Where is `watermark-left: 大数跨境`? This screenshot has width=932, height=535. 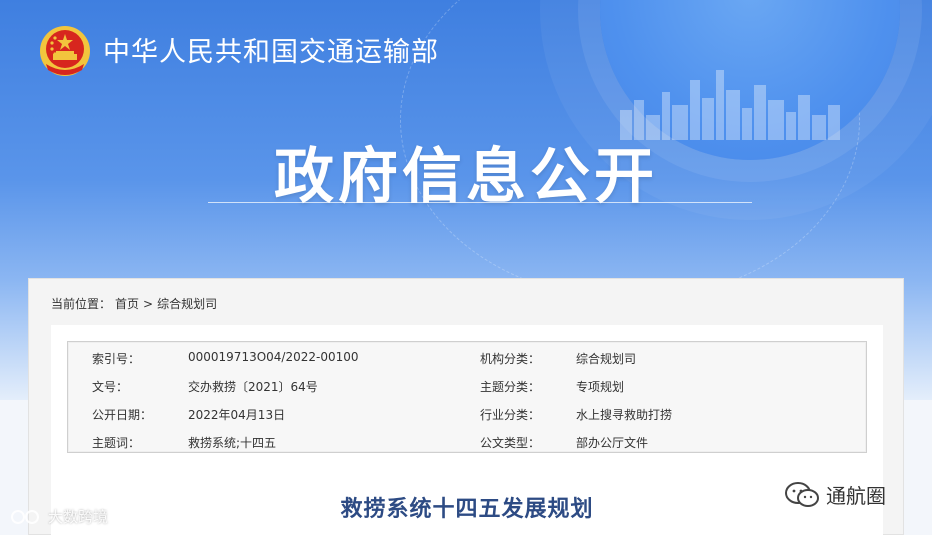
watermark-left: 大数跨境 is located at coordinates (59, 516).